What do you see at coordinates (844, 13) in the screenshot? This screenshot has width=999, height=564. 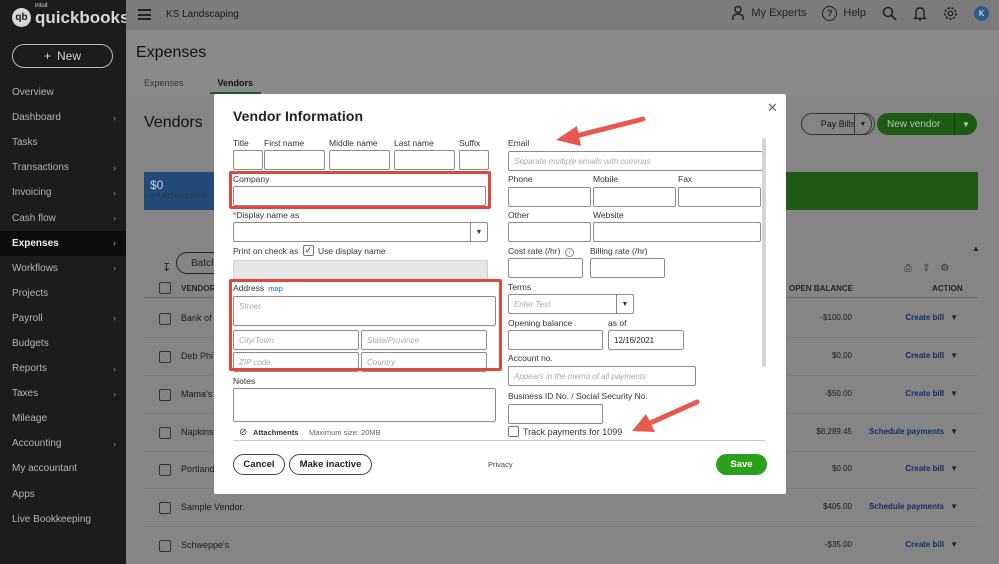 I see `help-button: ? Help` at bounding box center [844, 13].